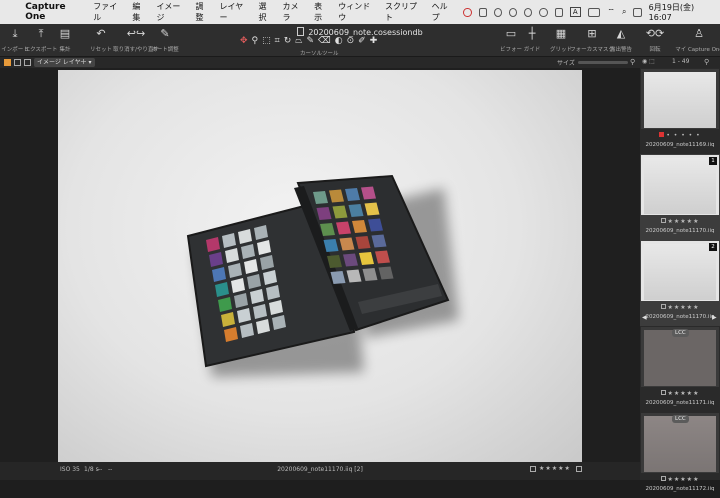 Image resolution: width=720 pixels, height=498 pixels. What do you see at coordinates (7, 62) in the screenshot?
I see `grid-view-icon` at bounding box center [7, 62].